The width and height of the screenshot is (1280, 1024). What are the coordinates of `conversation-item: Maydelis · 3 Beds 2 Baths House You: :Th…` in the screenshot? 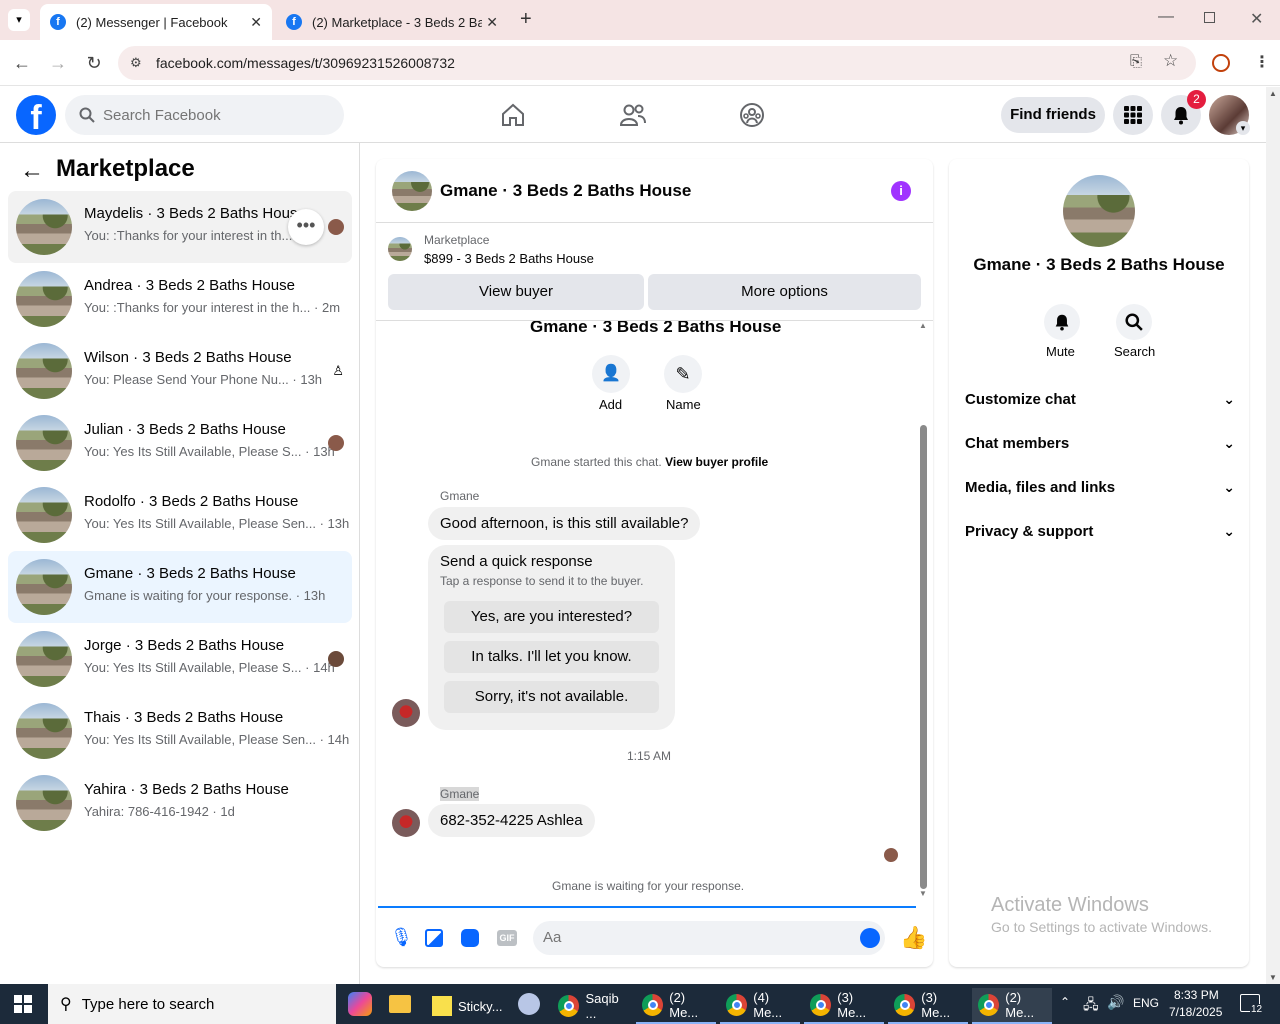 It's located at (180, 227).